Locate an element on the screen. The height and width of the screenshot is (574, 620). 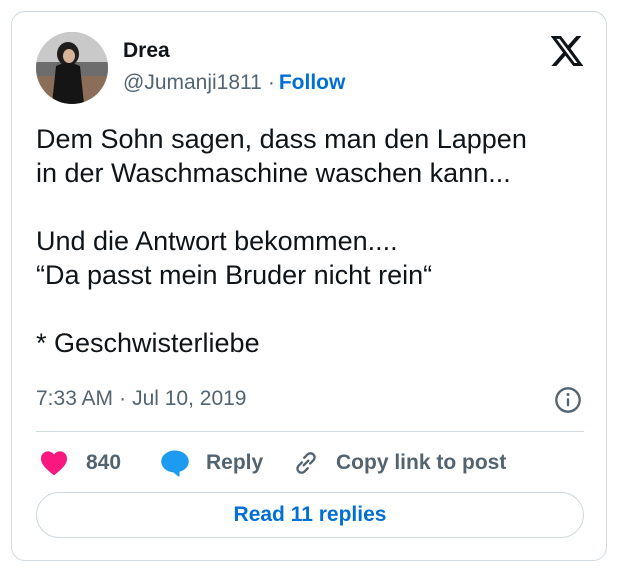
tweet-line: “Da passt mein Bruder nicht rein“ is located at coordinates (234, 275).